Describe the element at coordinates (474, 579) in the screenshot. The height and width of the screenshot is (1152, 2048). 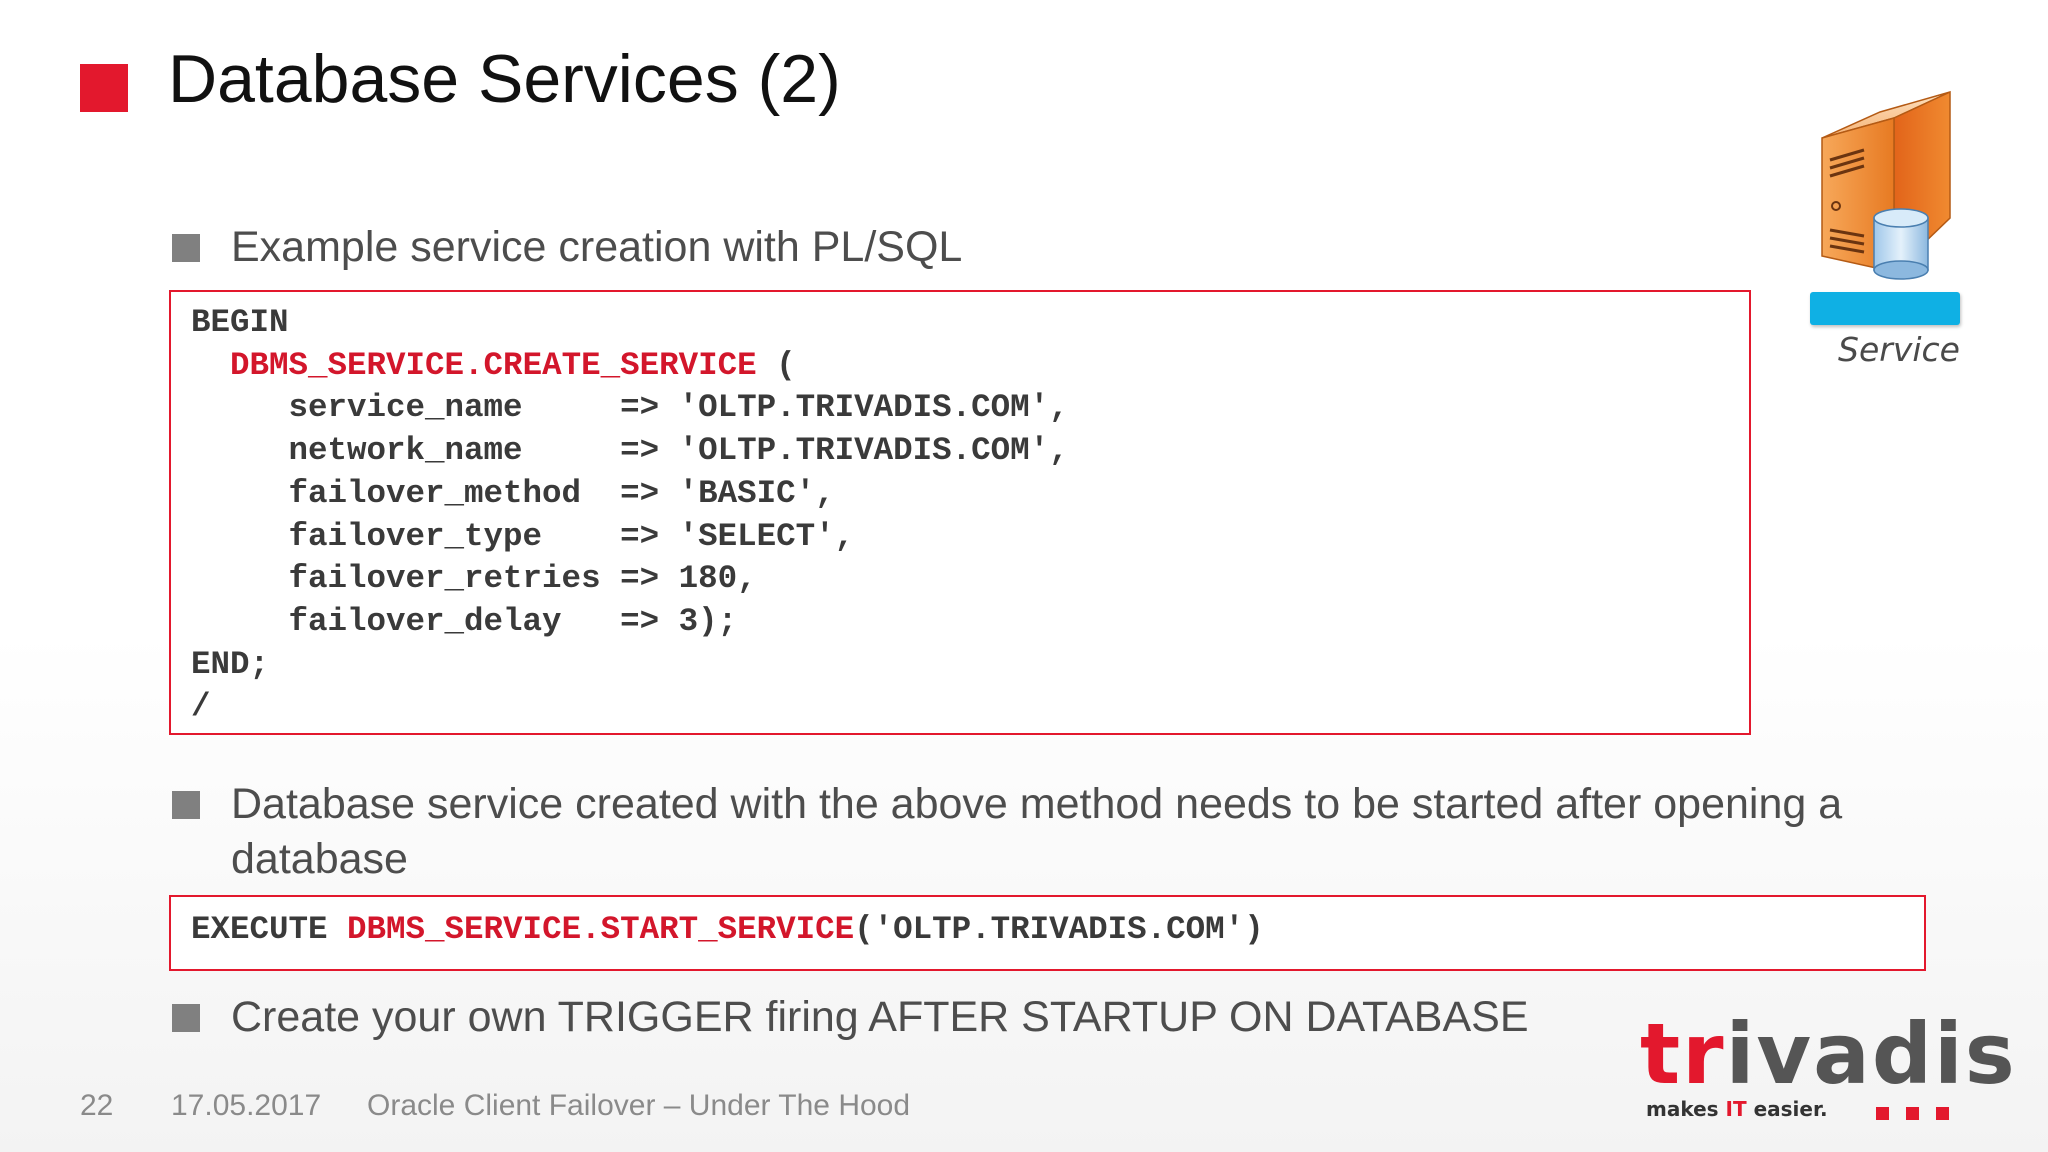
I see `code-line: failover_retries => 180,` at that location.